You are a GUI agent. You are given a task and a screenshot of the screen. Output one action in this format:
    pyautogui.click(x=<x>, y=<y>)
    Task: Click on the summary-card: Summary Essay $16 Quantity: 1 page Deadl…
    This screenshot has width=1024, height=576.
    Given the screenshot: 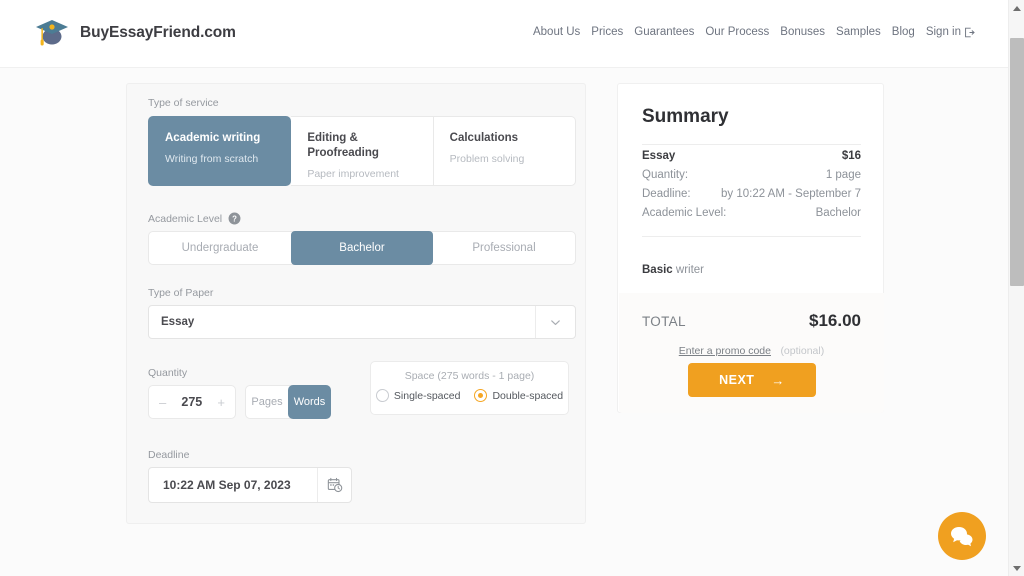 What is the action you would take?
    pyautogui.click(x=750, y=248)
    